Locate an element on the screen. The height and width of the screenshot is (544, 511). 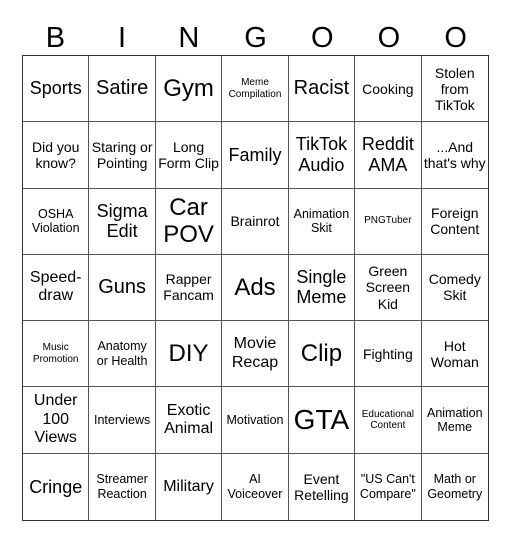
header-letter: N is located at coordinates (189, 38).